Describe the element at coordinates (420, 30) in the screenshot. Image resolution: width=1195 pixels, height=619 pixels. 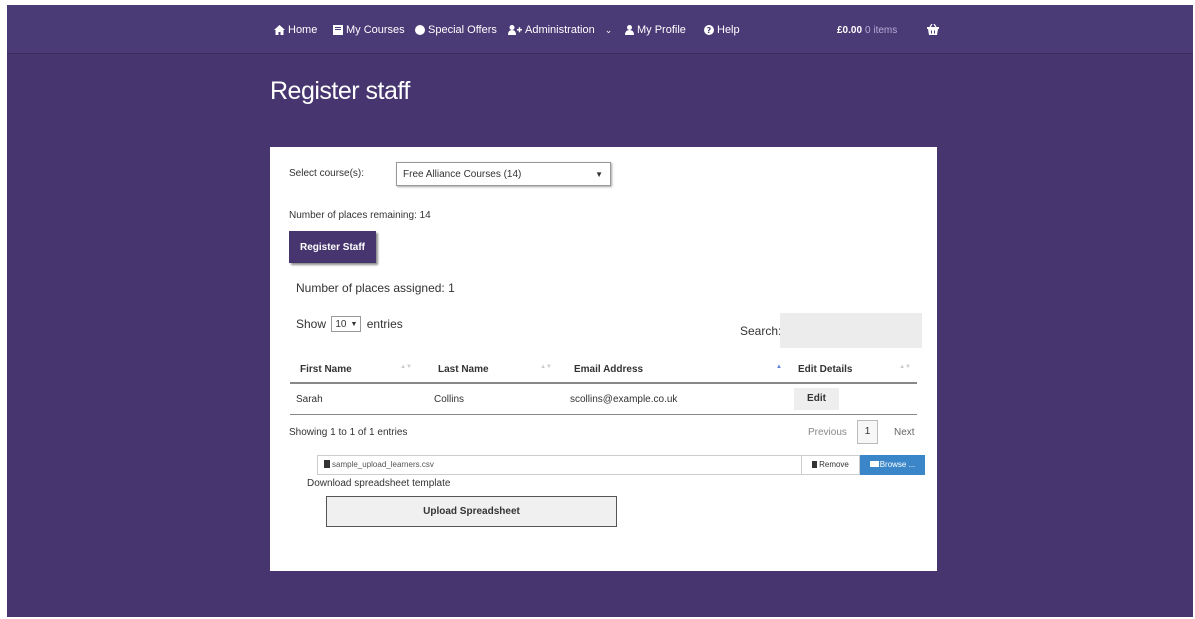
I see `circle-icon` at that location.